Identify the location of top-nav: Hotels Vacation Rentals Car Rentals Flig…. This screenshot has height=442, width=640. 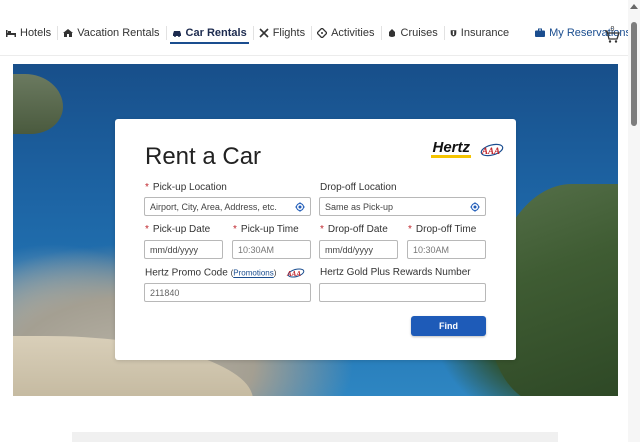
(315, 33).